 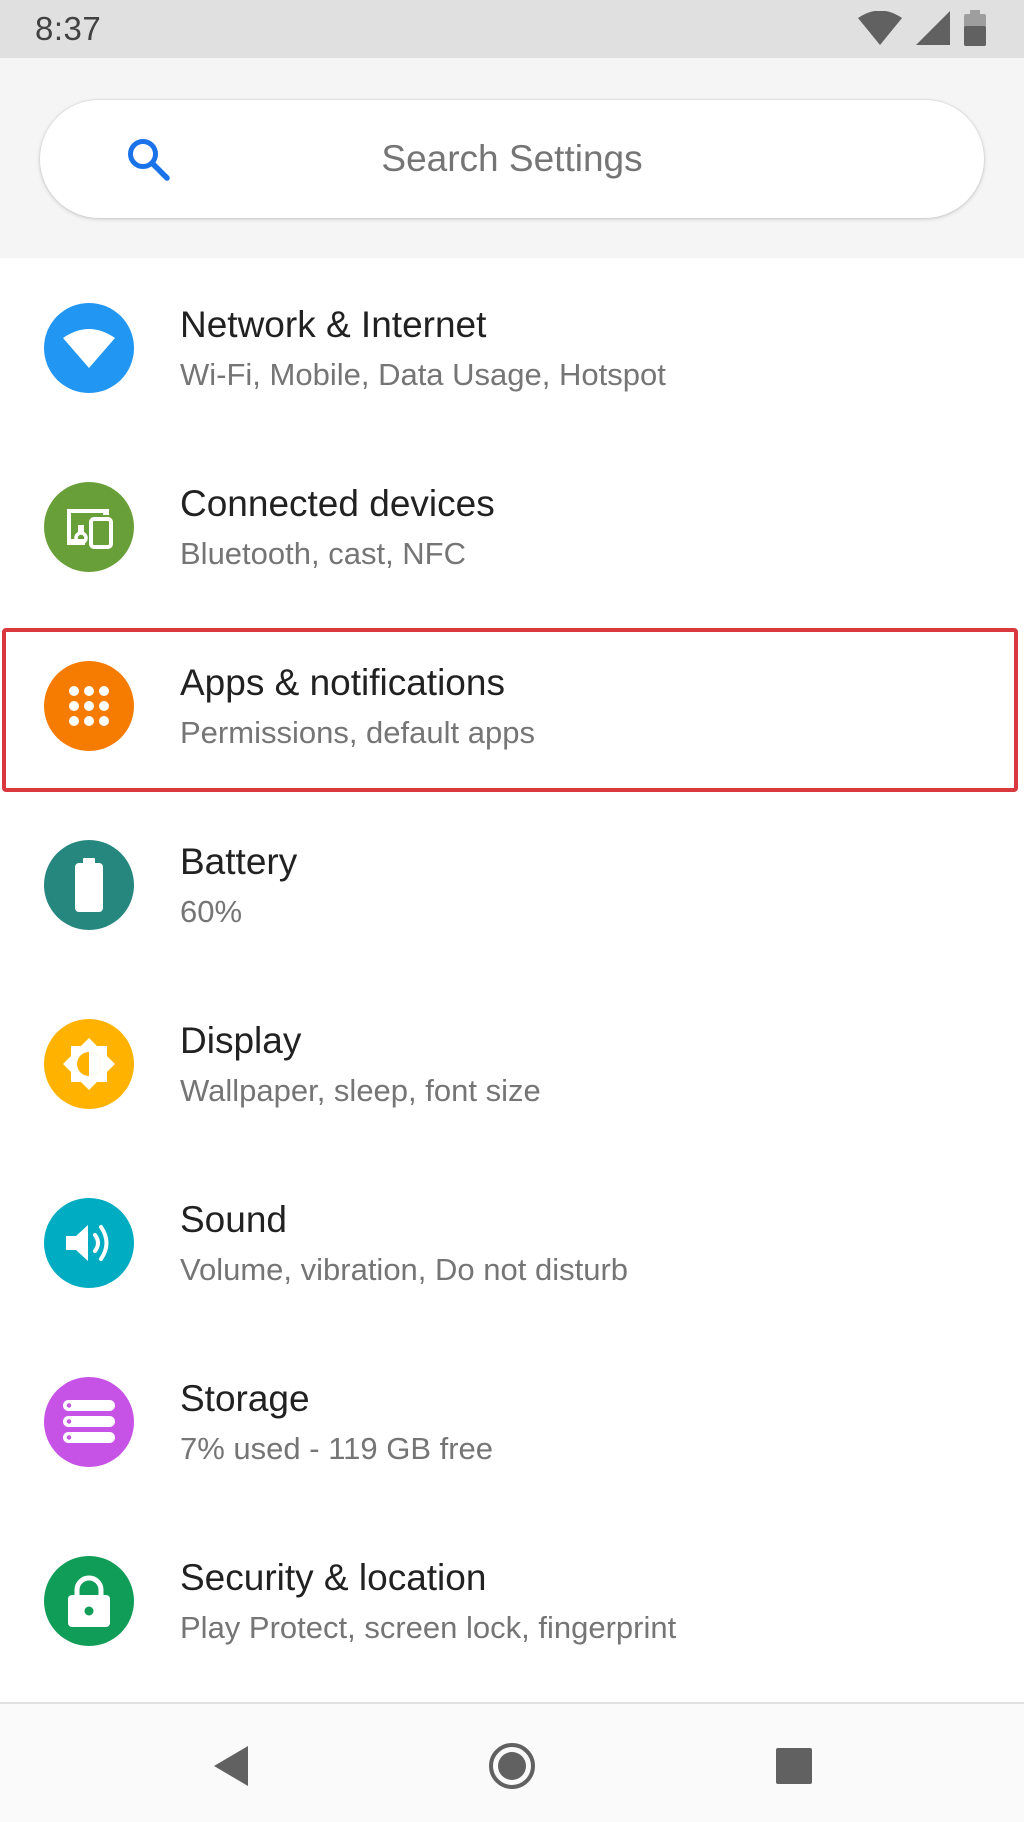 I want to click on recents-button, so click(x=794, y=1768).